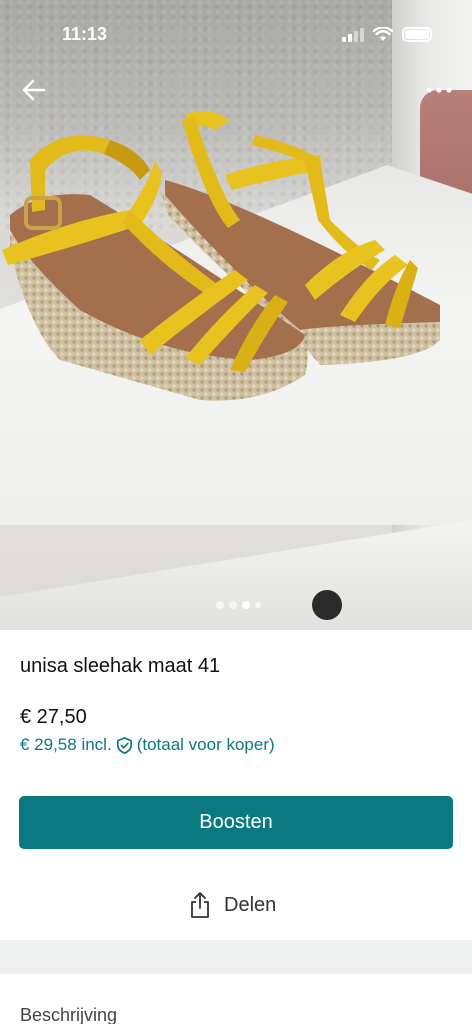 The width and height of the screenshot is (472, 1024). What do you see at coordinates (53, 717) in the screenshot?
I see `listing-price: € 27,50` at bounding box center [53, 717].